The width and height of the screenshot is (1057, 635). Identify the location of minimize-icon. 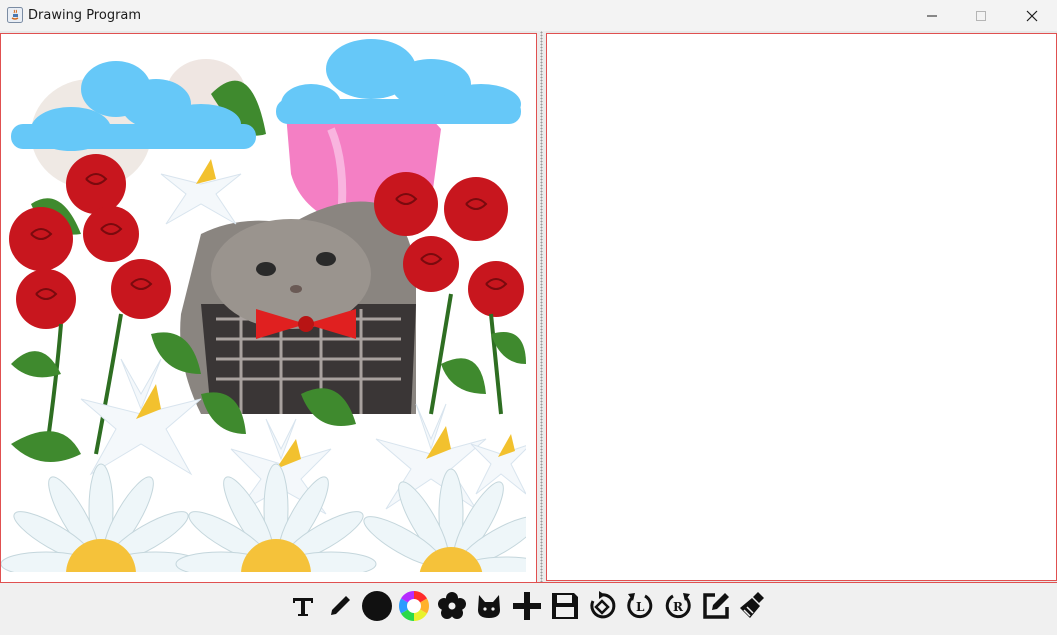
(932, 15).